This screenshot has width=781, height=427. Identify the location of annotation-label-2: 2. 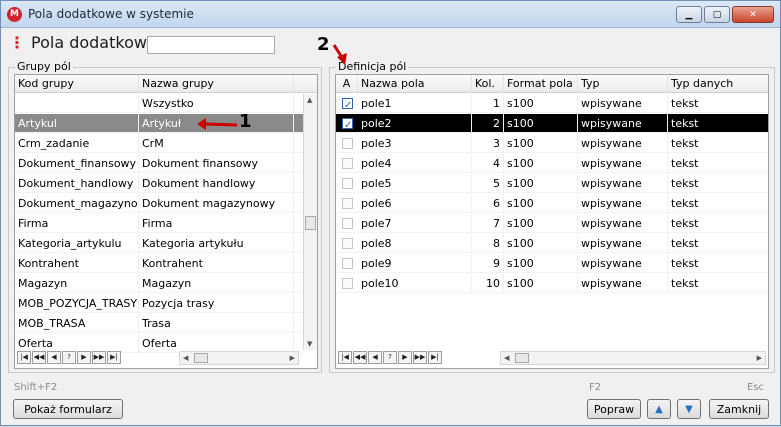
(323, 44).